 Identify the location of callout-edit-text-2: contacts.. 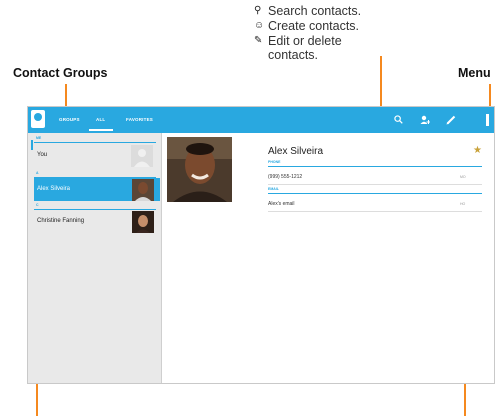
(293, 55).